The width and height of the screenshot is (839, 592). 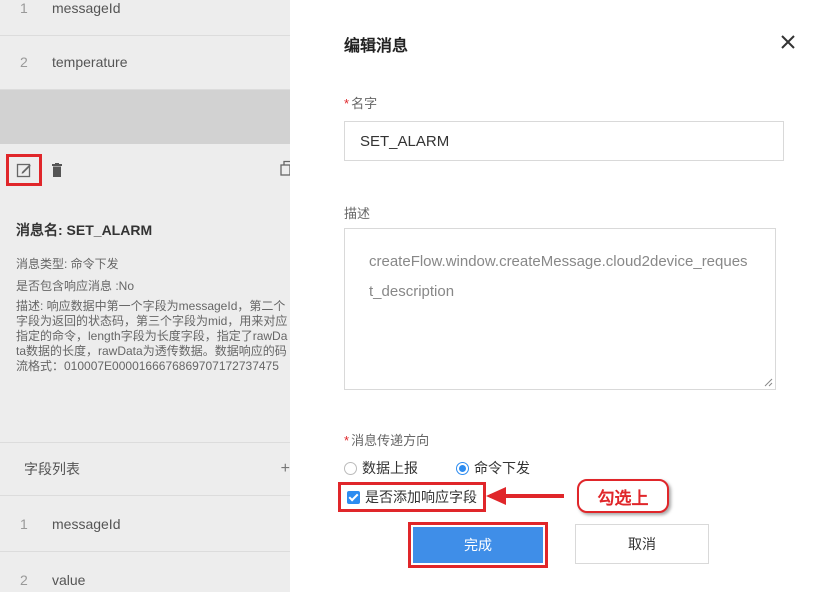 I want to click on message-type: 消息类型: 命令下发, so click(x=67, y=264).